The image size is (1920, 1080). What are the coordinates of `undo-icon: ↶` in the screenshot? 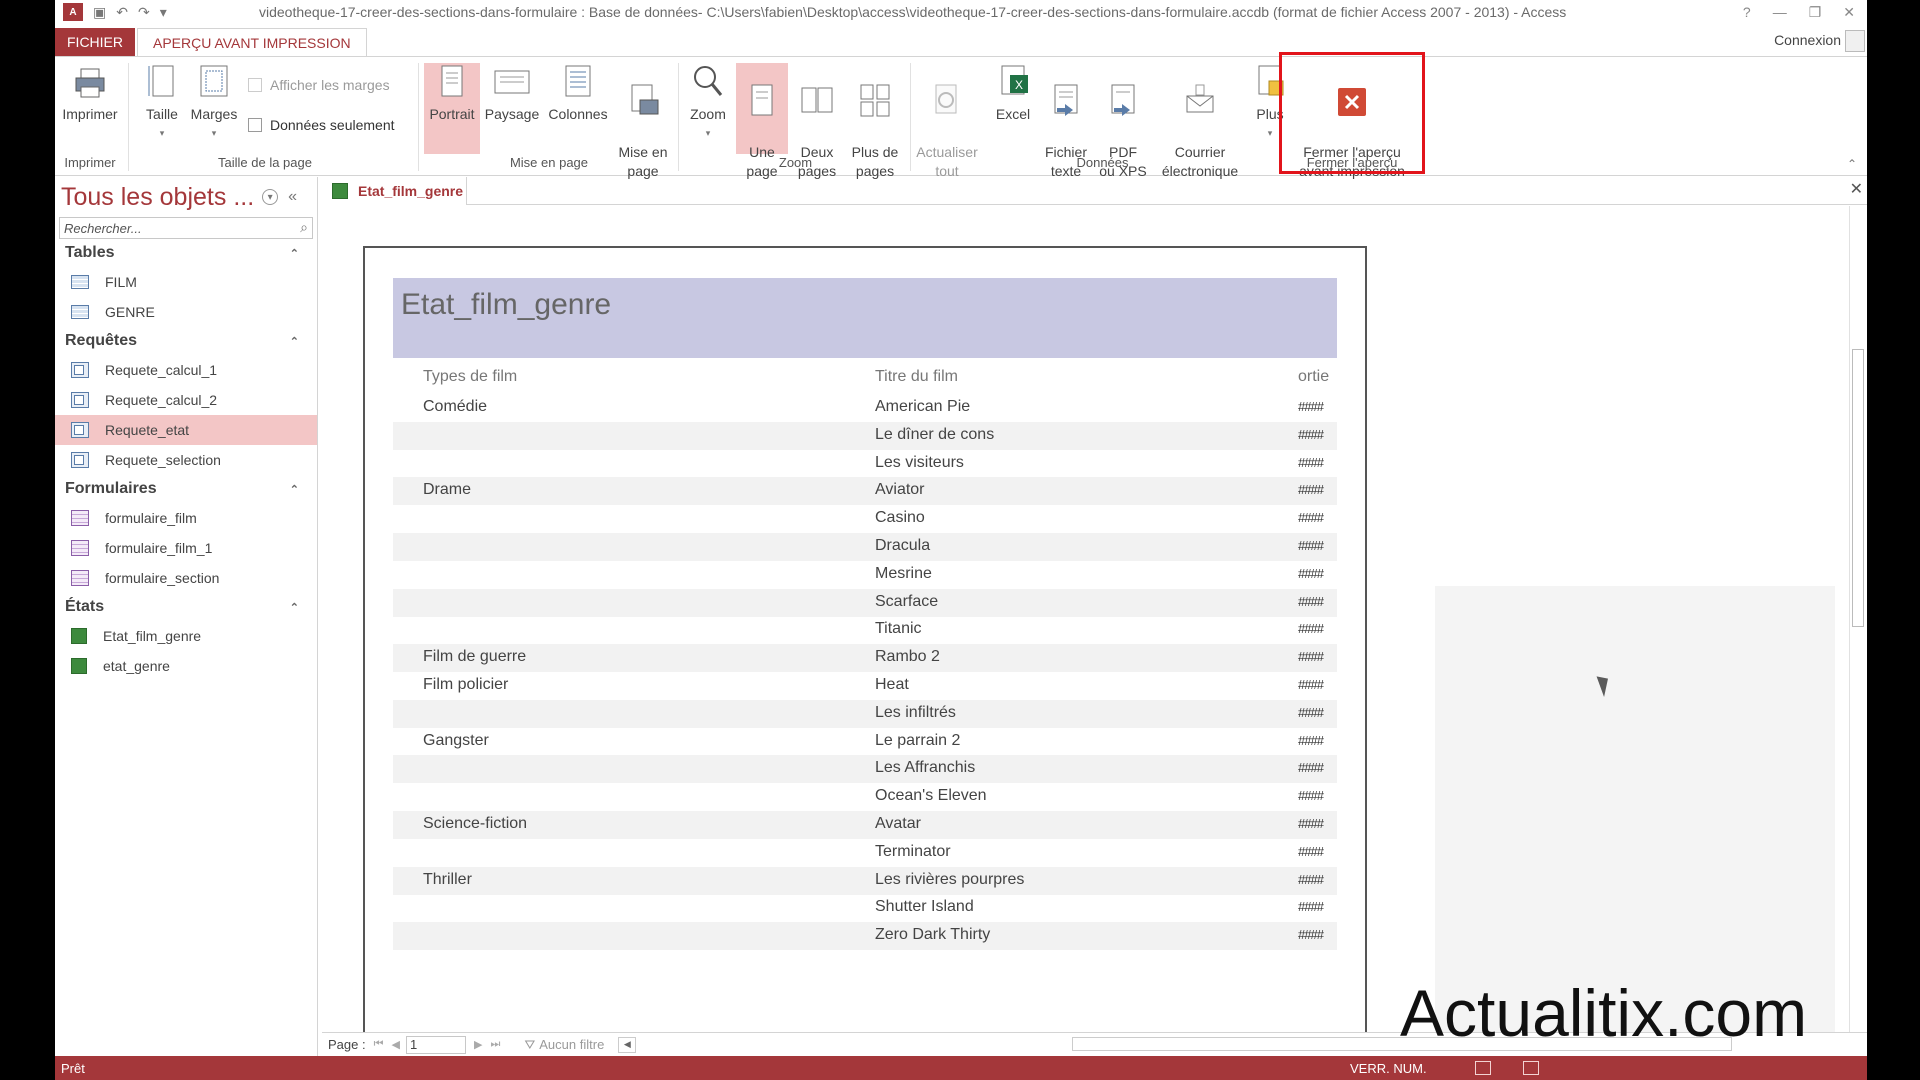 It's located at (122, 12).